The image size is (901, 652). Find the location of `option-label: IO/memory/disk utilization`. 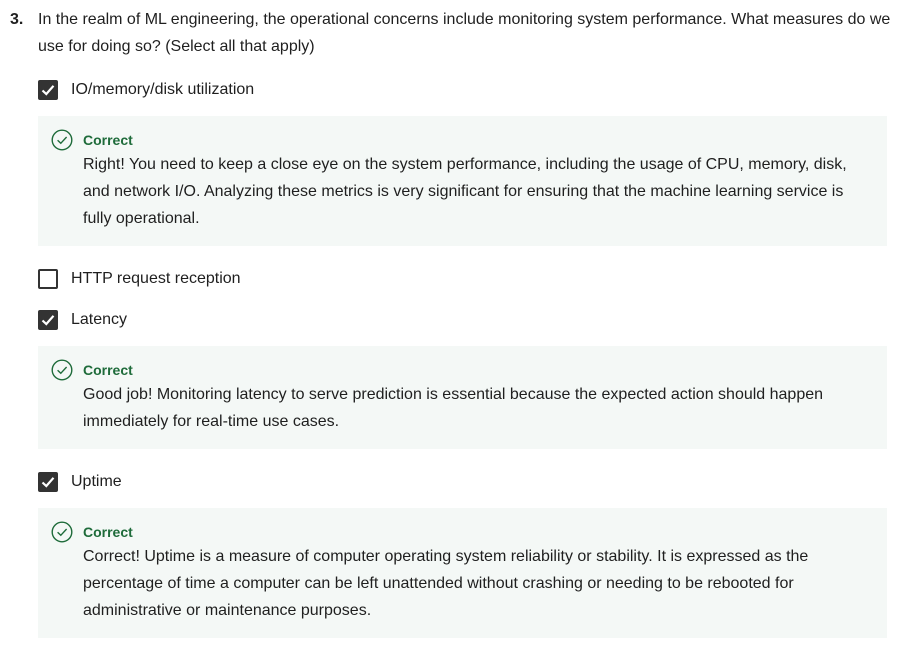

option-label: IO/memory/disk utilization is located at coordinates (163, 89).